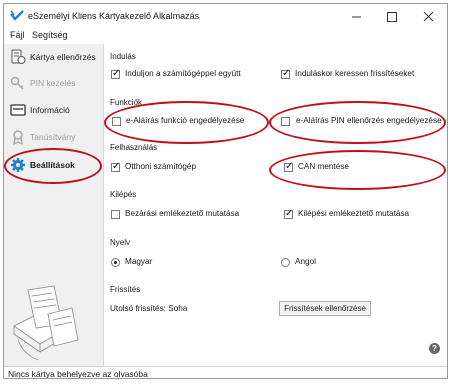  I want to click on sidebar-item-settings: Beállítások, so click(53, 165).